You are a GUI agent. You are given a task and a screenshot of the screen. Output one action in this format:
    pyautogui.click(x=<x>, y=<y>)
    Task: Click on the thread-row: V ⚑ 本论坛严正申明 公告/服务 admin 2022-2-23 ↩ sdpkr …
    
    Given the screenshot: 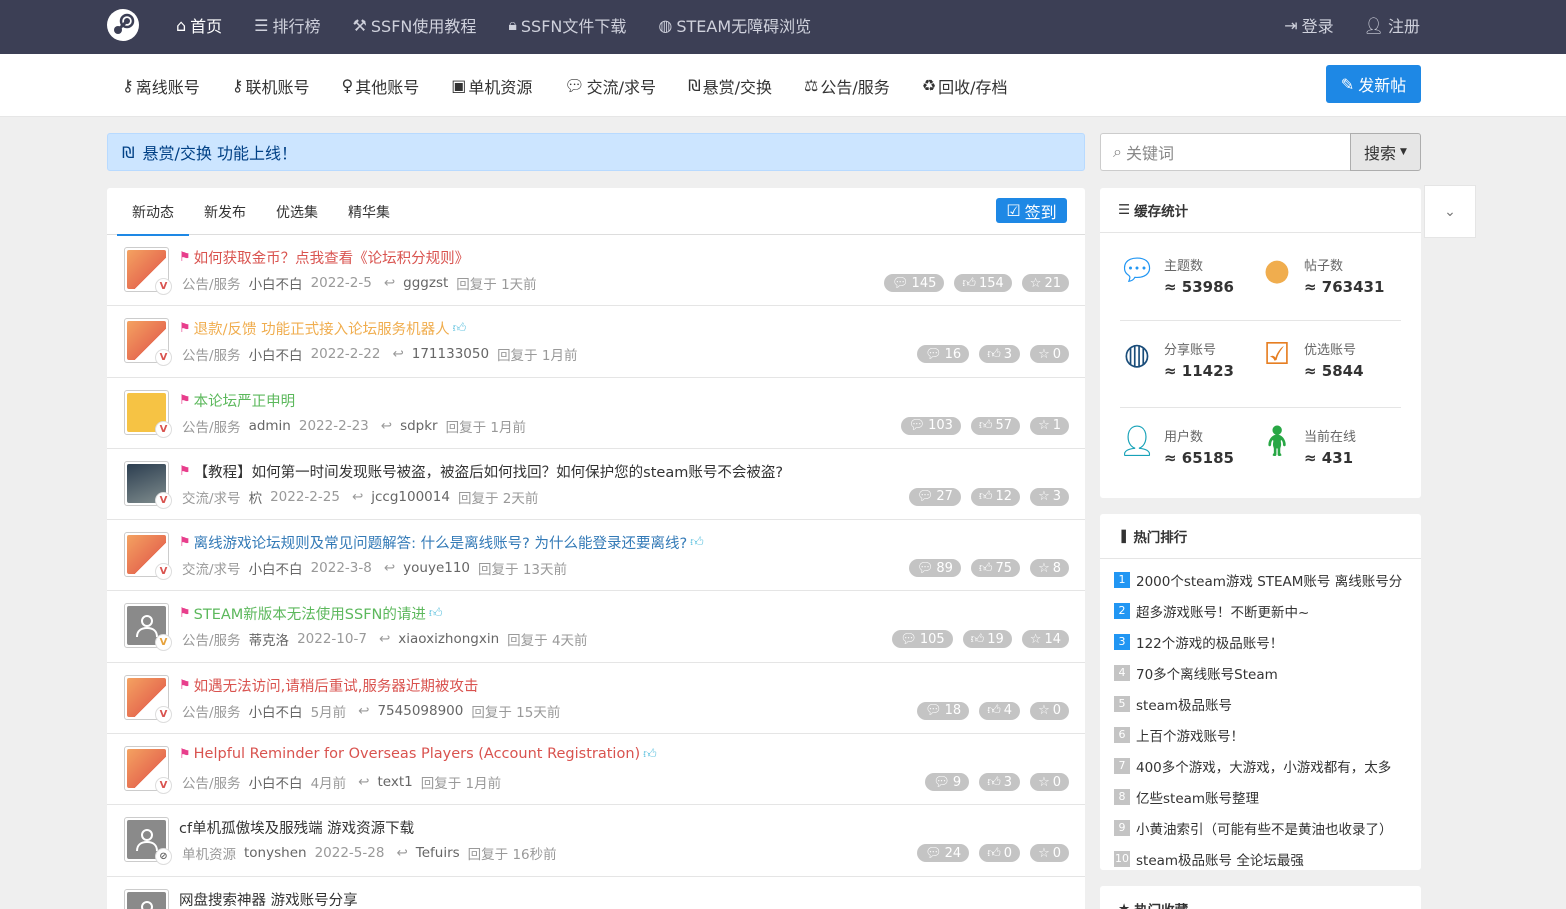 What is the action you would take?
    pyautogui.click(x=596, y=413)
    